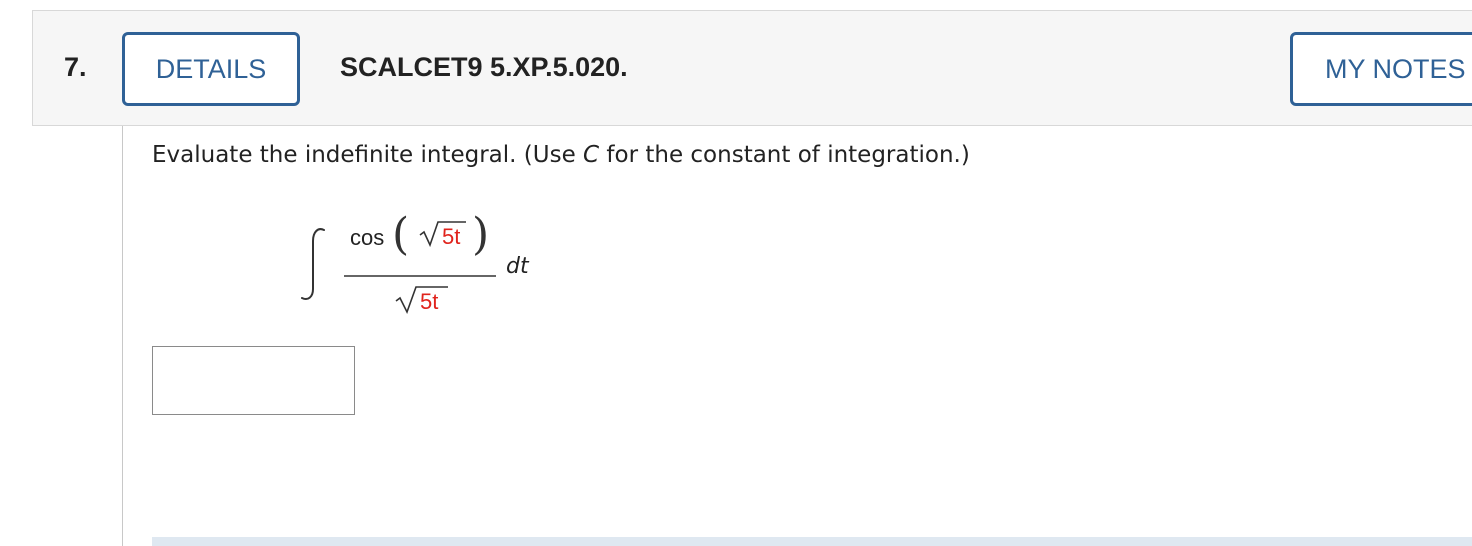 The width and height of the screenshot is (1472, 546). I want to click on integral-expression: cos ( 5t ) 5t dt, so click(415, 262).